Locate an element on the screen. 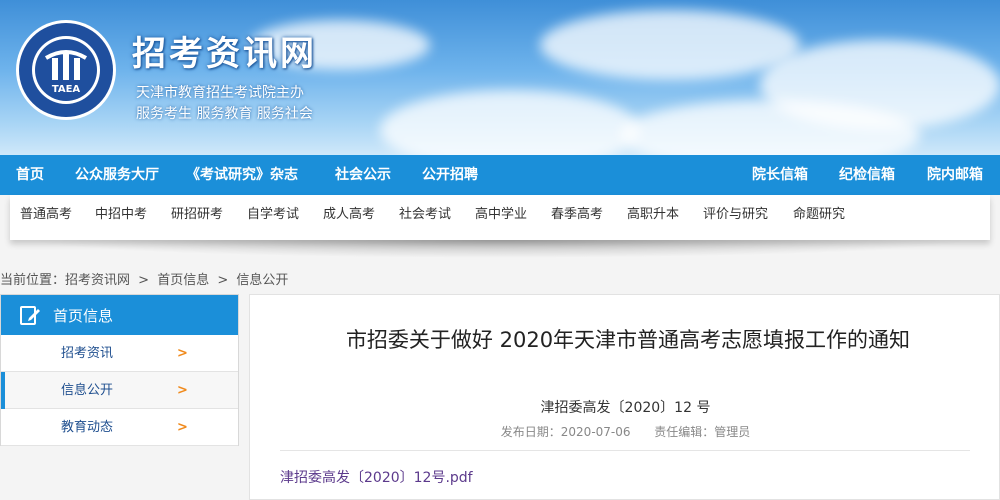 Image resolution: width=1000 pixels, height=500 pixels. responsible-editor: 责任编辑：管理员 is located at coordinates (702, 432).